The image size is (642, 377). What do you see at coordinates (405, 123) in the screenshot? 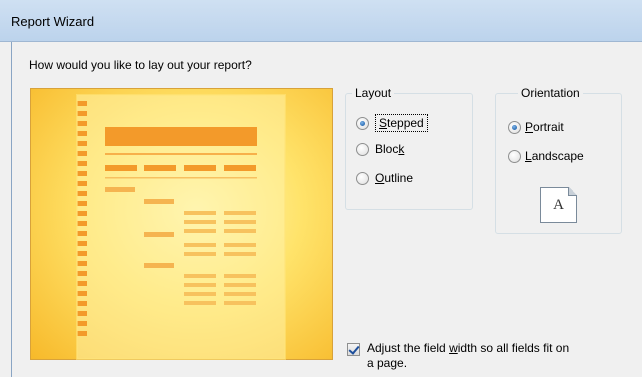
I see `stepped-label-rest: tepped` at bounding box center [405, 123].